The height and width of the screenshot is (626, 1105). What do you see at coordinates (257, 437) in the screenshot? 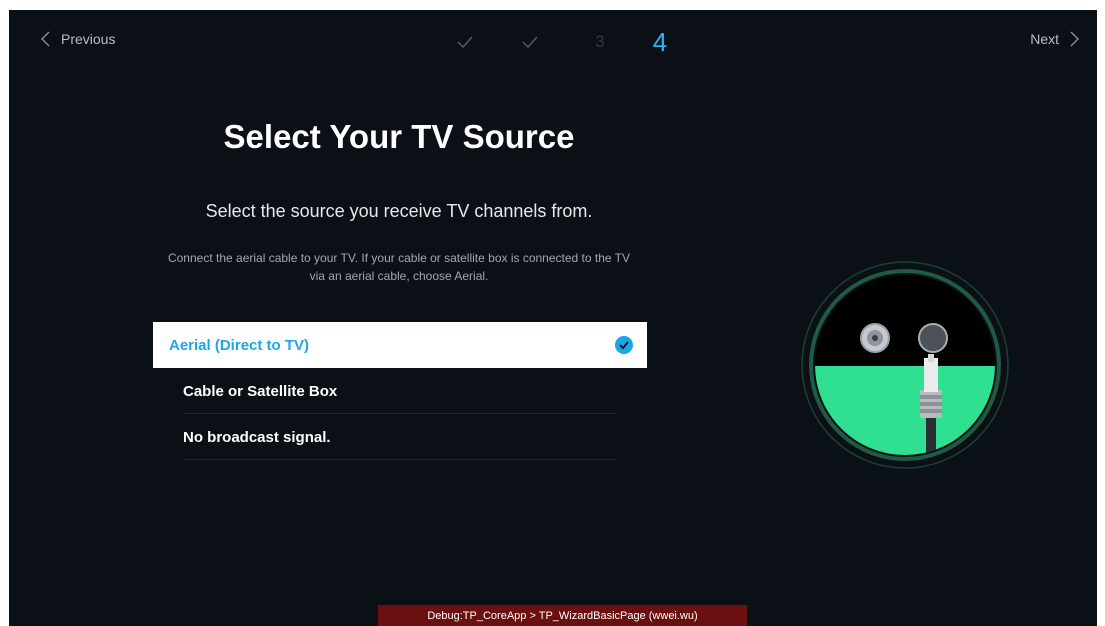
I see `option-label: No broadcast signal.` at bounding box center [257, 437].